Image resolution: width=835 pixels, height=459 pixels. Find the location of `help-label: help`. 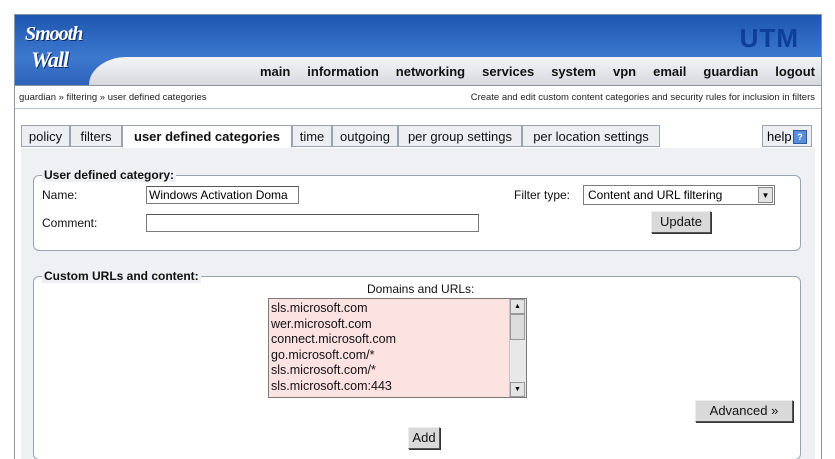

help-label: help is located at coordinates (779, 136).